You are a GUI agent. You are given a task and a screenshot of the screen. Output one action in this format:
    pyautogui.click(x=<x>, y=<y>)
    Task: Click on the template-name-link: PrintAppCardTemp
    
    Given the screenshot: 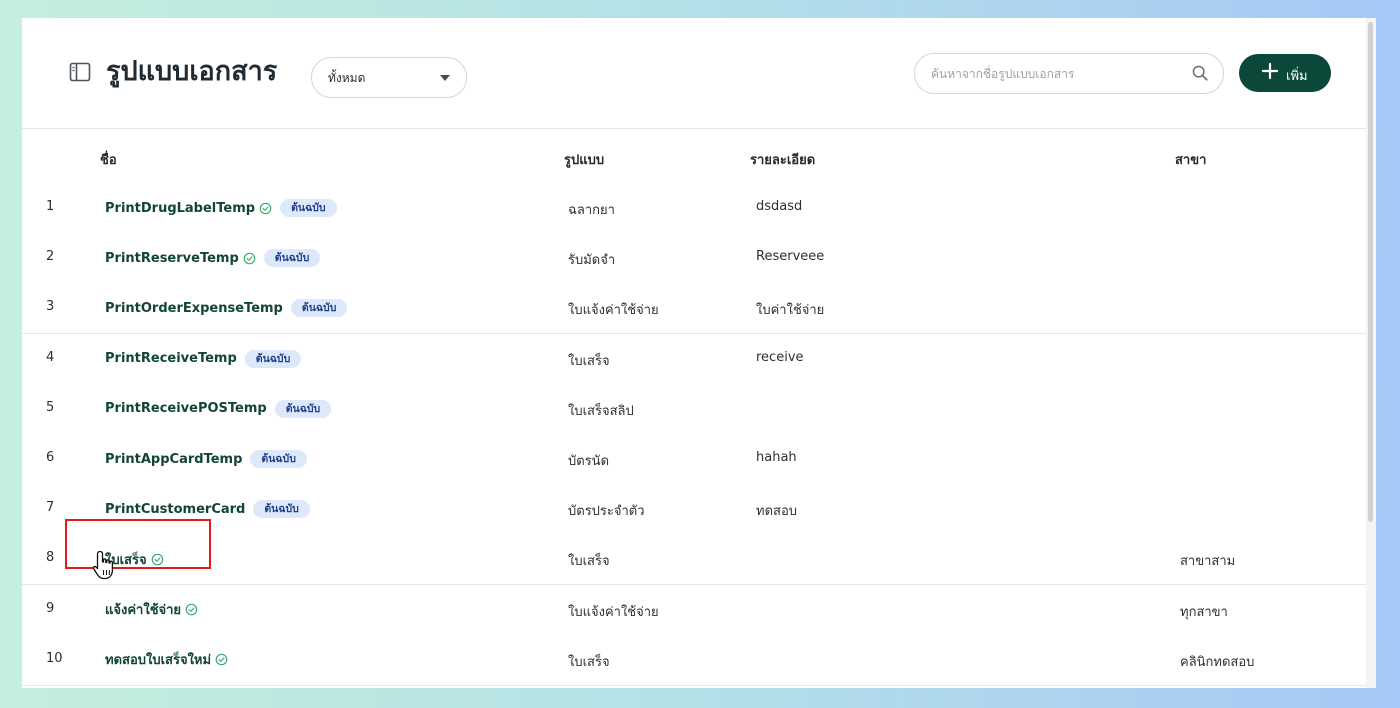 What is the action you would take?
    pyautogui.click(x=173, y=459)
    